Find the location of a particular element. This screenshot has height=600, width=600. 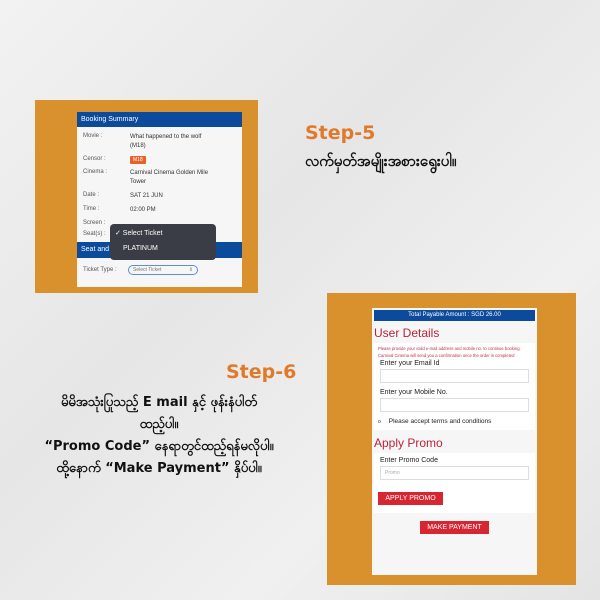

date-label: Date : is located at coordinates (91, 195).